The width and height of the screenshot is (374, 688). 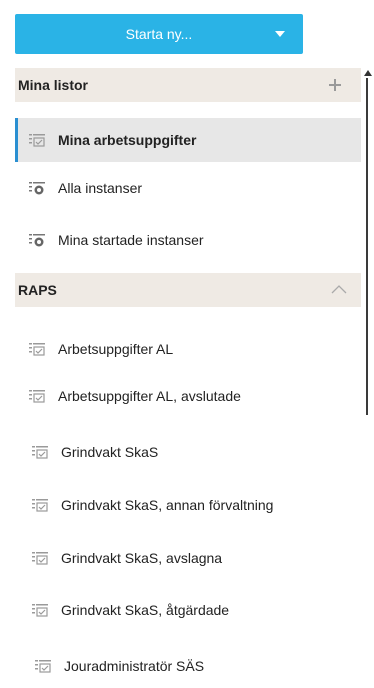 I want to click on scroll-up-arrow-icon, so click(x=368, y=73).